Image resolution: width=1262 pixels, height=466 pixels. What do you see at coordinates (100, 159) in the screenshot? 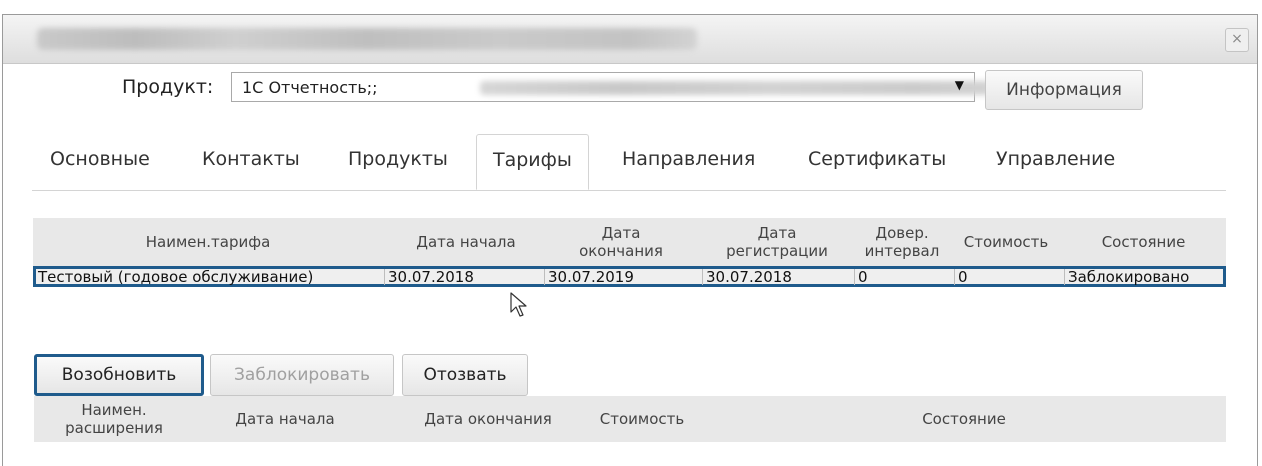
I see `tab-main: Основные` at bounding box center [100, 159].